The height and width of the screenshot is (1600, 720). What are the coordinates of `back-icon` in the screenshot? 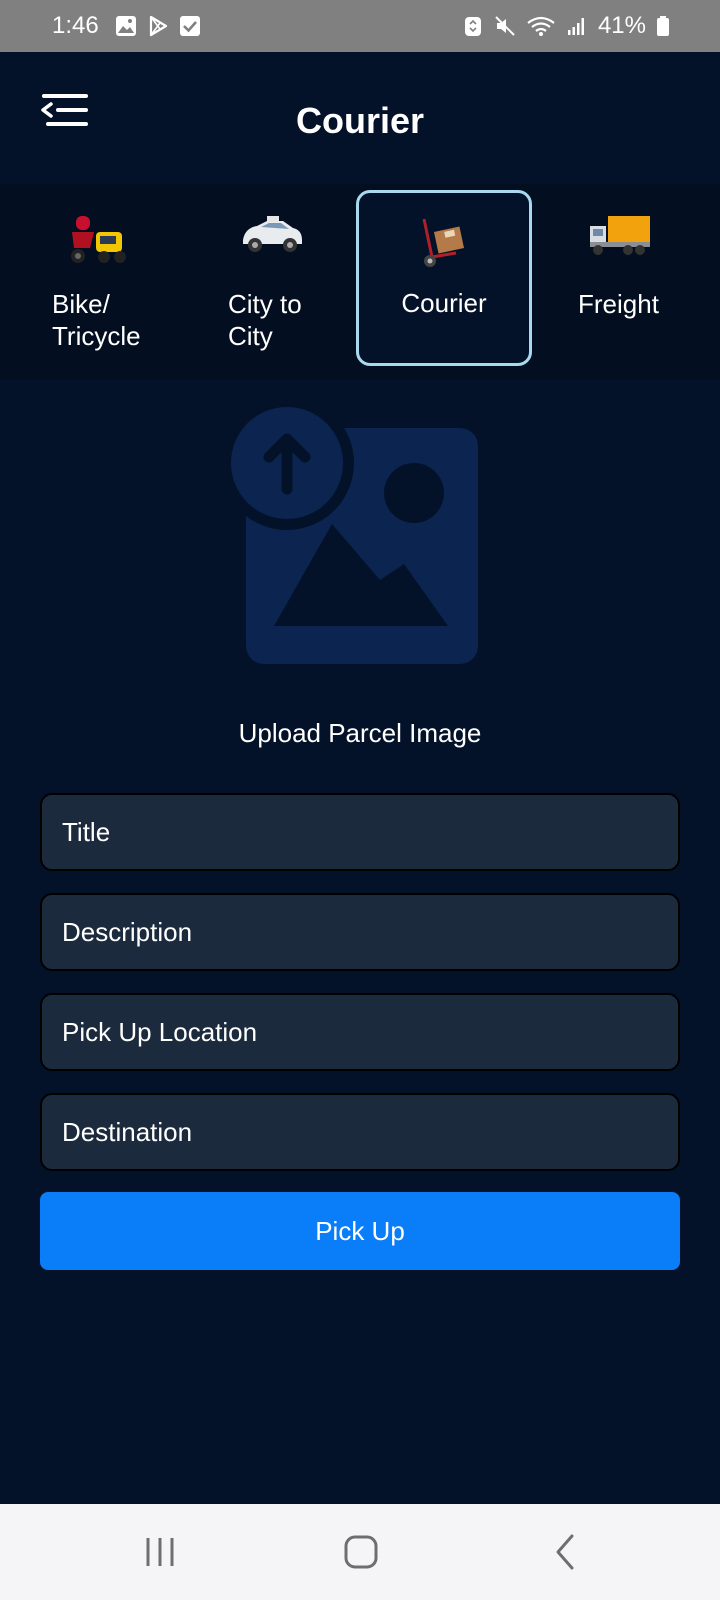 It's located at (565, 1552).